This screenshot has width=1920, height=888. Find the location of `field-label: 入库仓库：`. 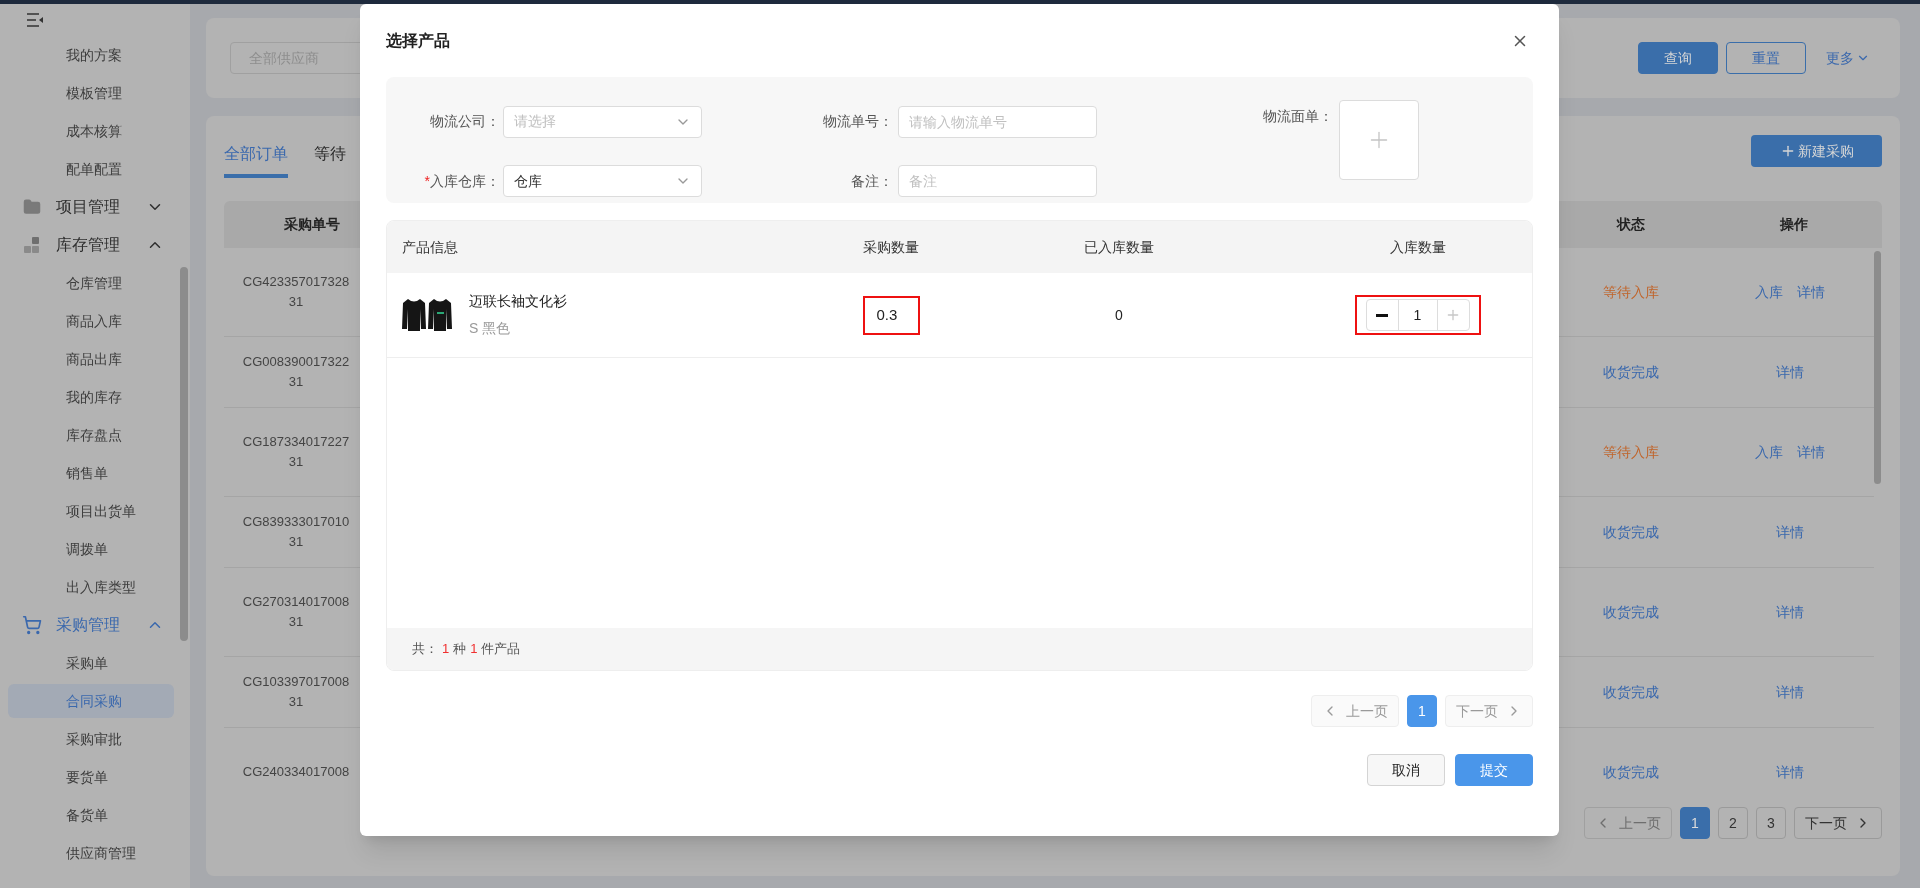

field-label: 入库仓库： is located at coordinates (465, 181).